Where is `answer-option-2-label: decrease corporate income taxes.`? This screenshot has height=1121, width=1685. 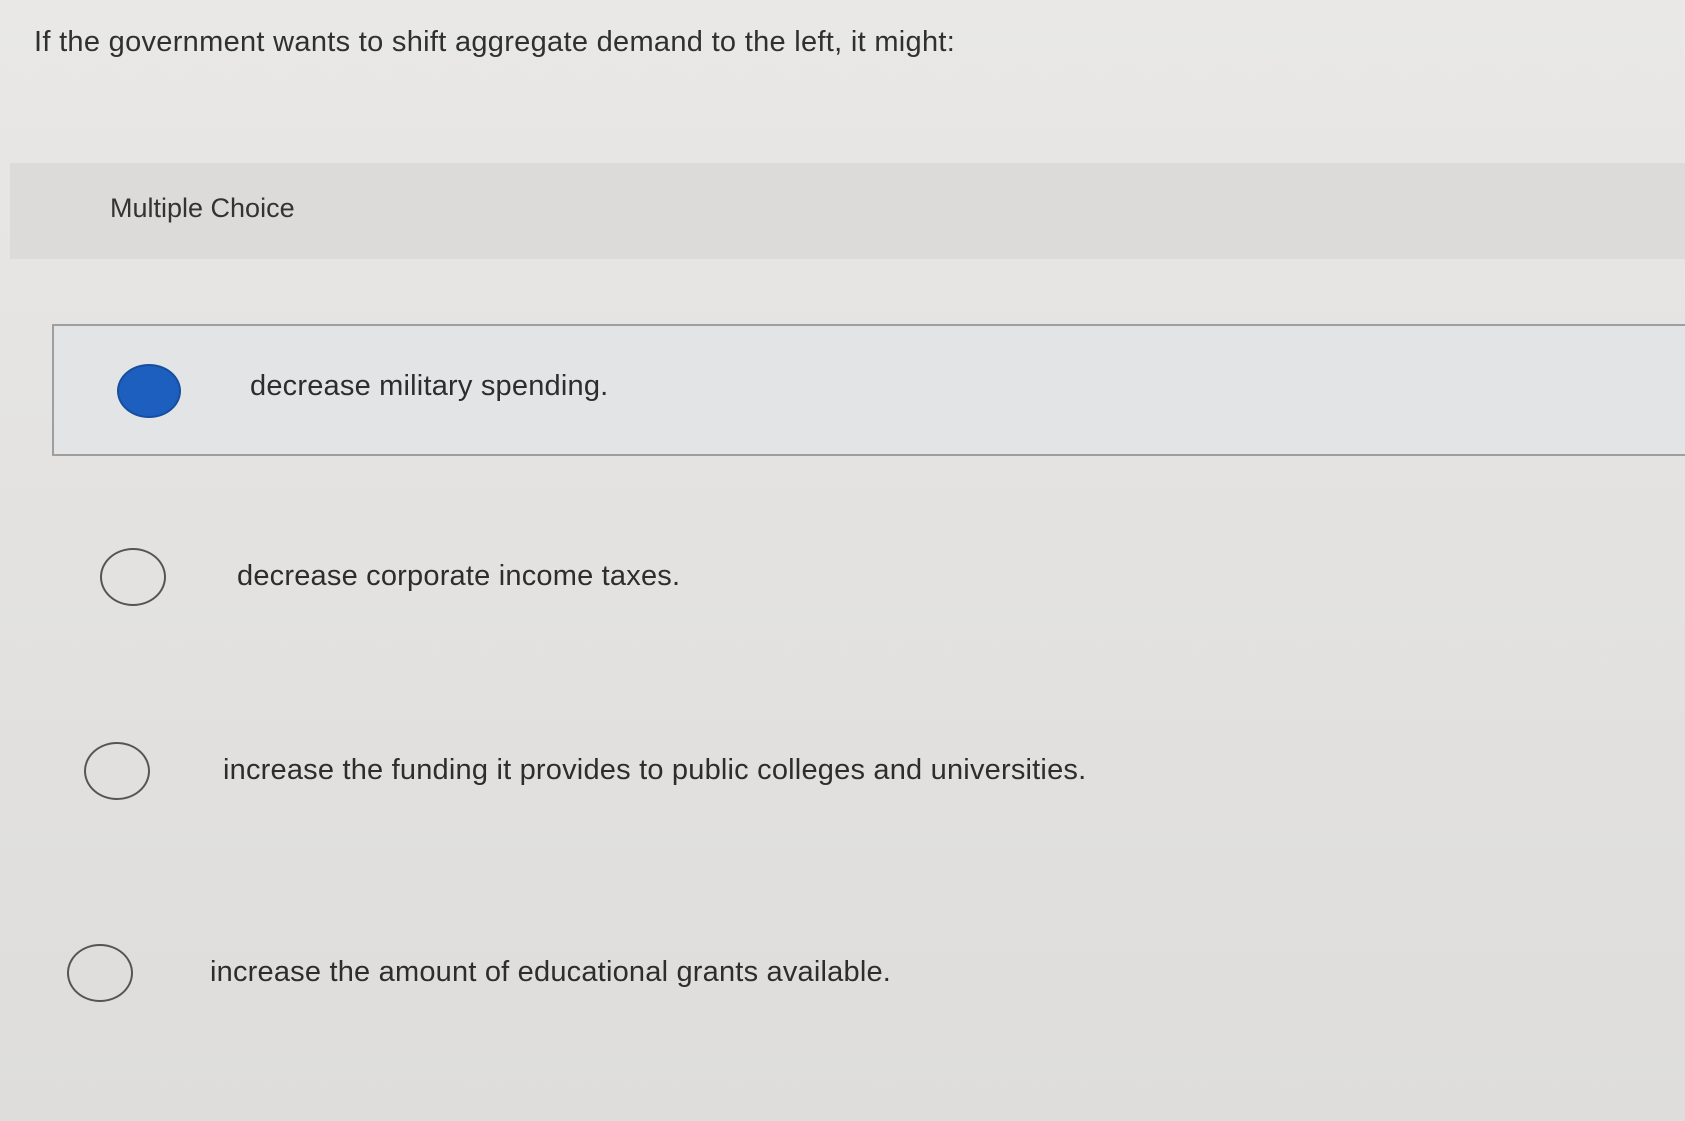
answer-option-2-label: decrease corporate income taxes. is located at coordinates (459, 576).